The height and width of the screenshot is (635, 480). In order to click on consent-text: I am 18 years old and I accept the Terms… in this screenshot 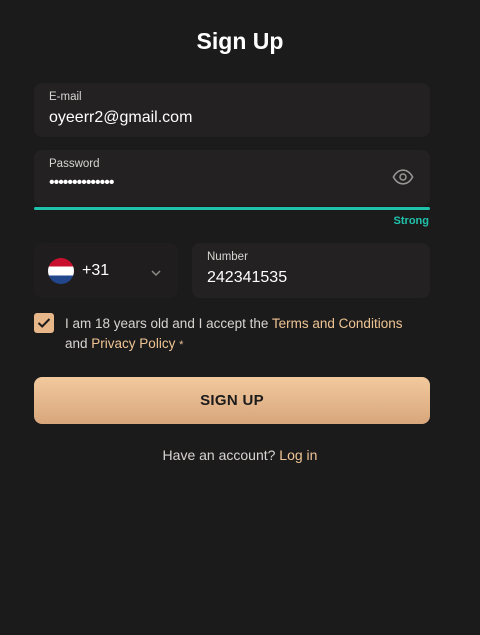, I will do `click(245, 334)`.